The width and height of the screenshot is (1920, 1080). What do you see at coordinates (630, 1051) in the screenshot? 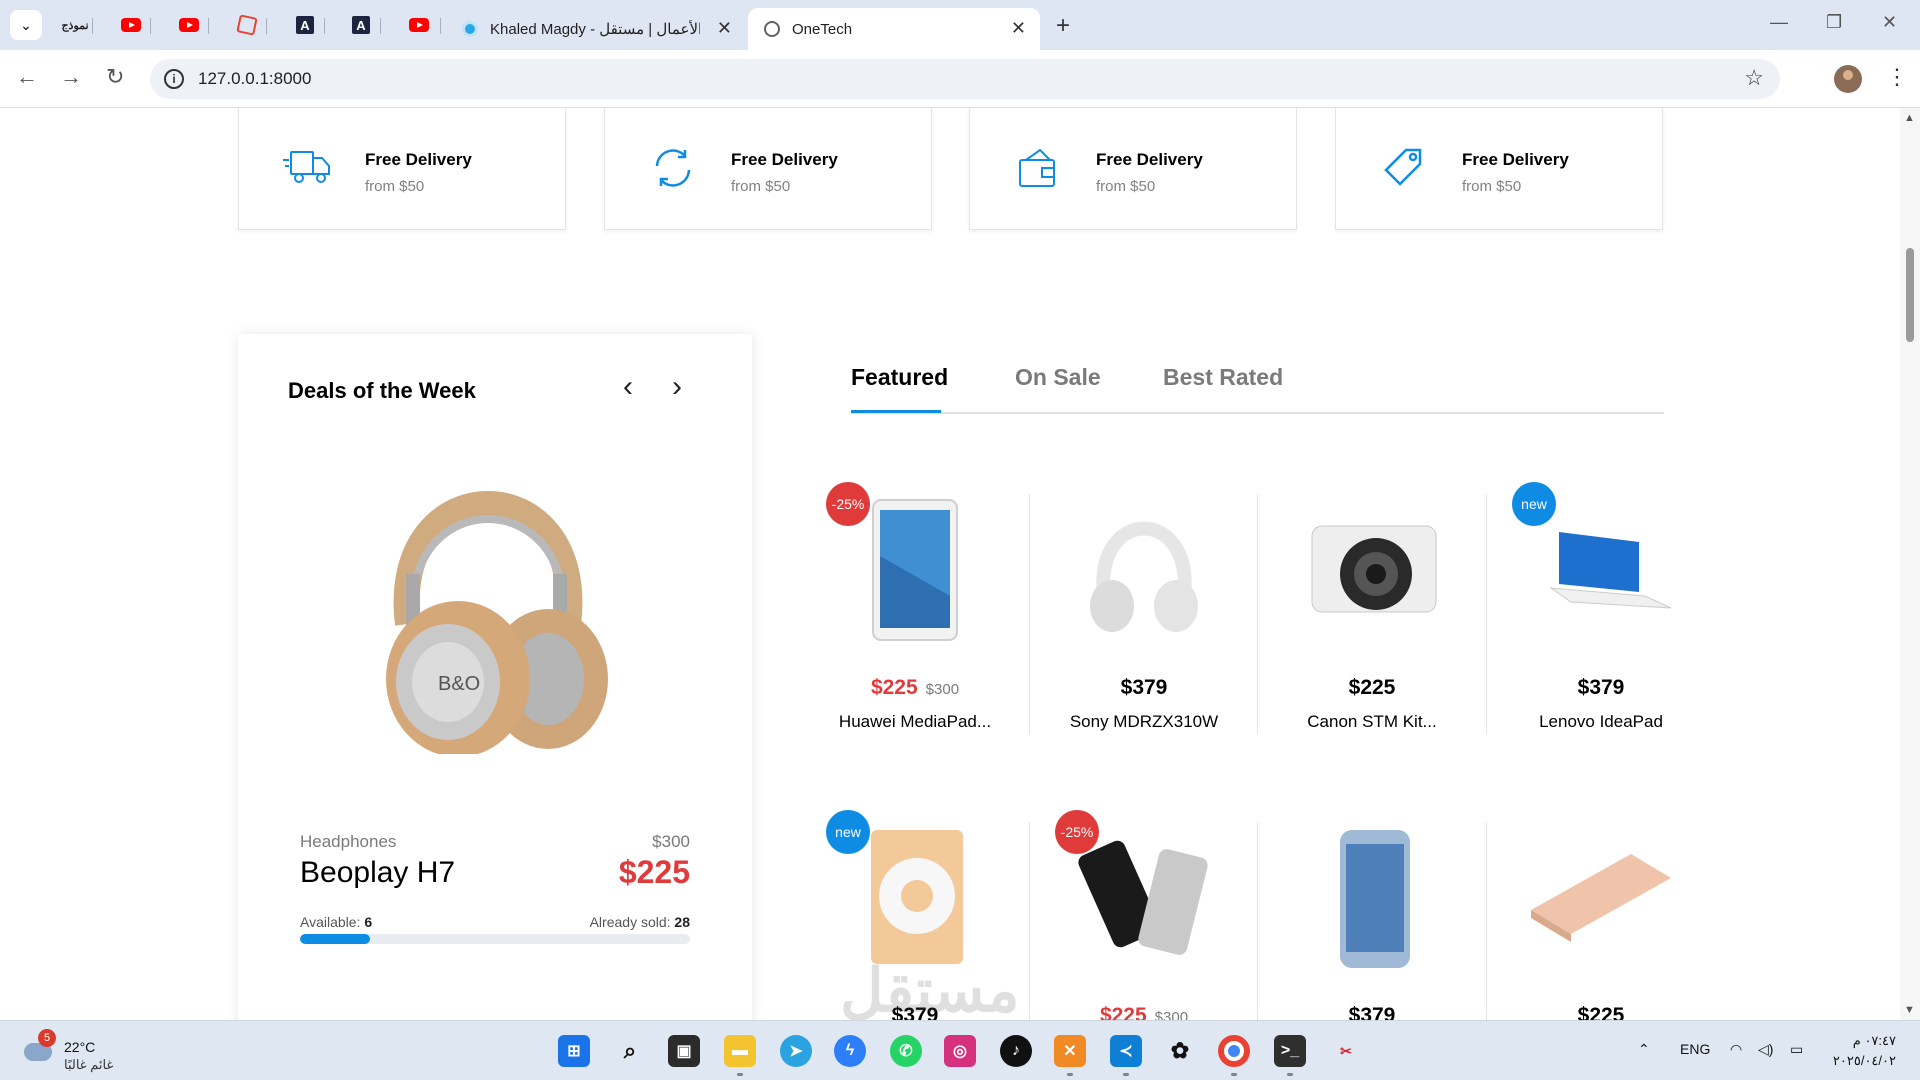
I see `search-button: ⌕` at bounding box center [630, 1051].